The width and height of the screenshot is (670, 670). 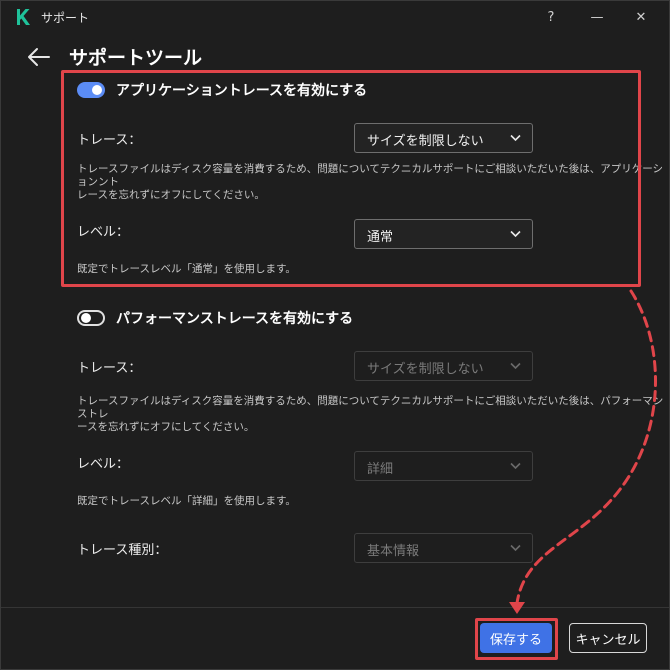 What do you see at coordinates (443, 548) in the screenshot?
I see `perf-type-select: 基本情報` at bounding box center [443, 548].